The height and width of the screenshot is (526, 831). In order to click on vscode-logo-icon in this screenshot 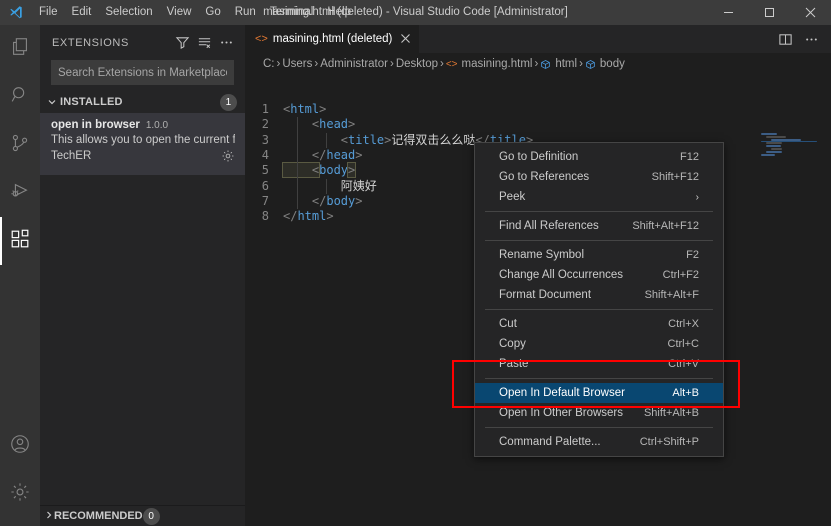, I will do `click(16, 13)`.